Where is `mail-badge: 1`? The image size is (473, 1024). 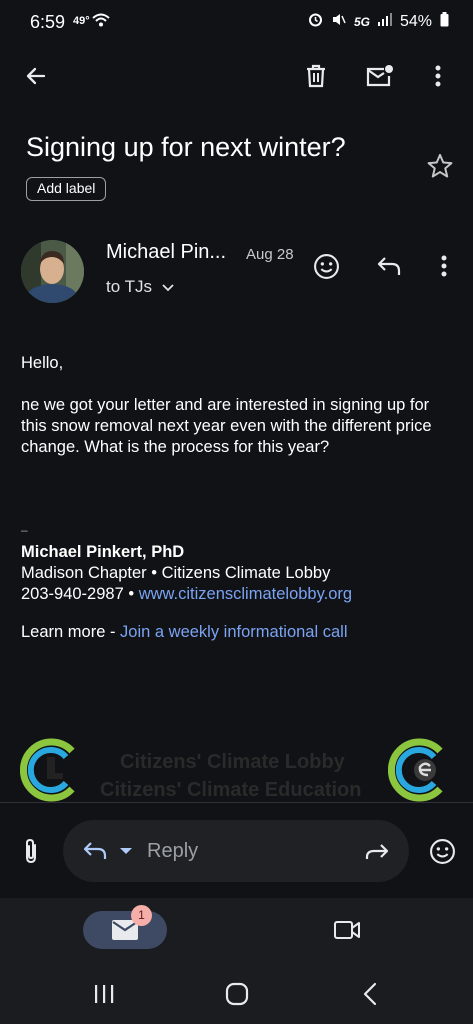 mail-badge: 1 is located at coordinates (141, 915).